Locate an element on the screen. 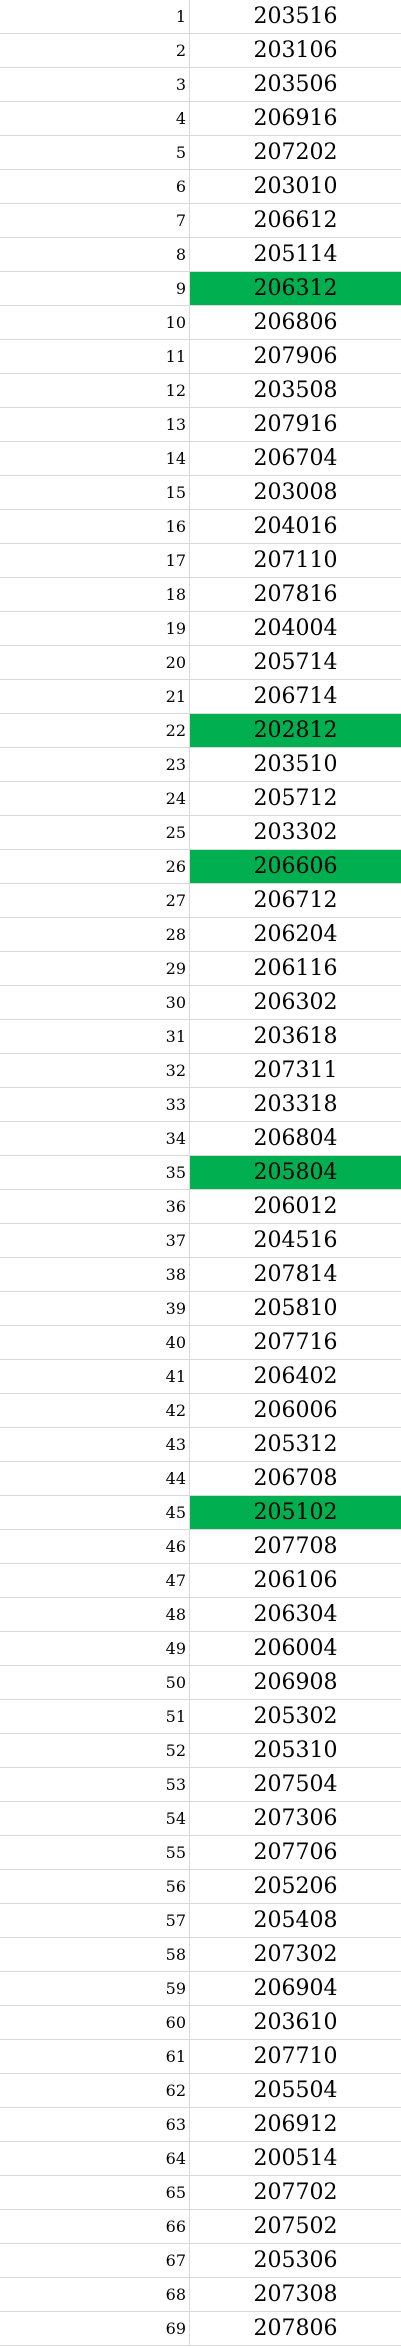  value-cell: 206204 is located at coordinates (295, 934).